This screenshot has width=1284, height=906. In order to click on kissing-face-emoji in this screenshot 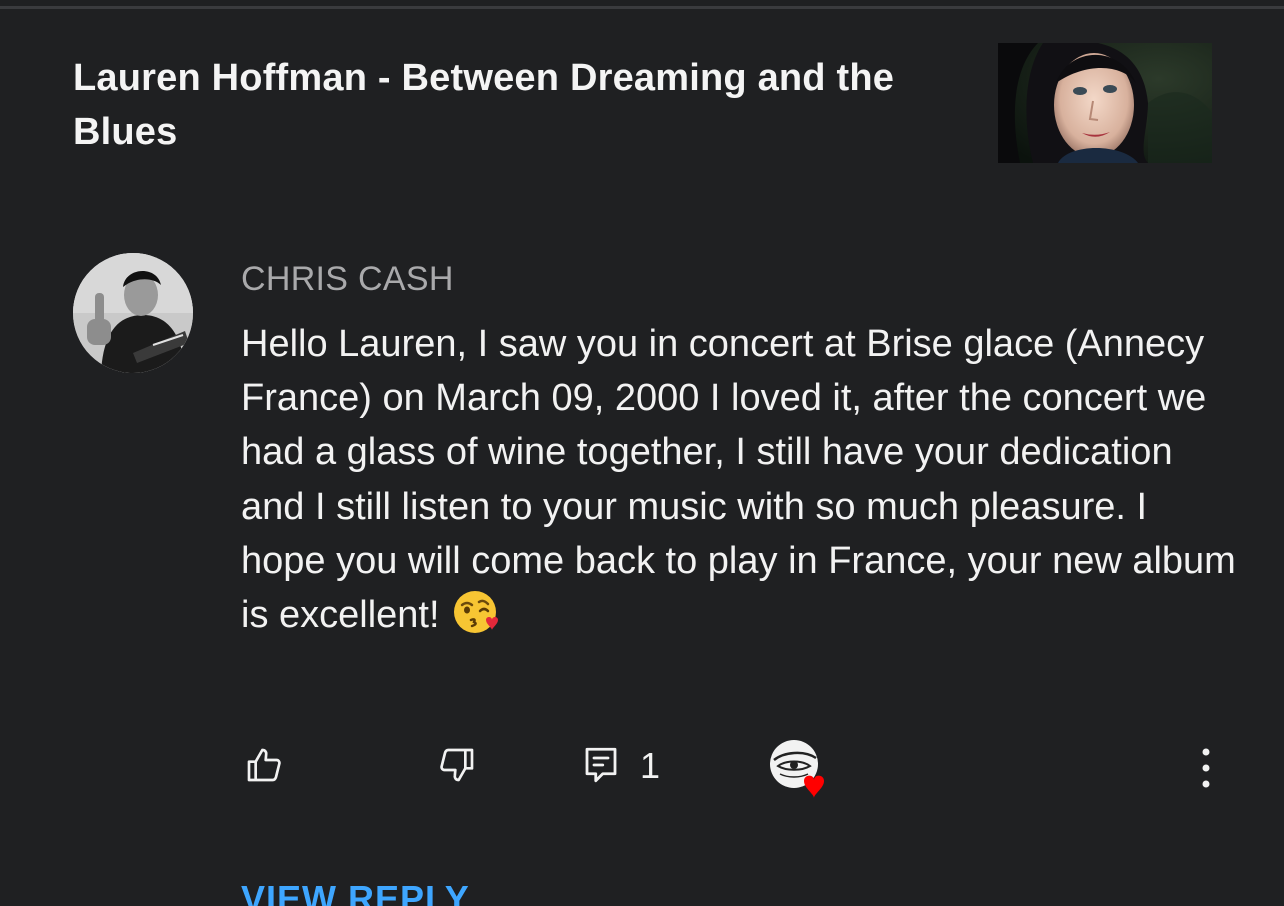, I will do `click(475, 612)`.